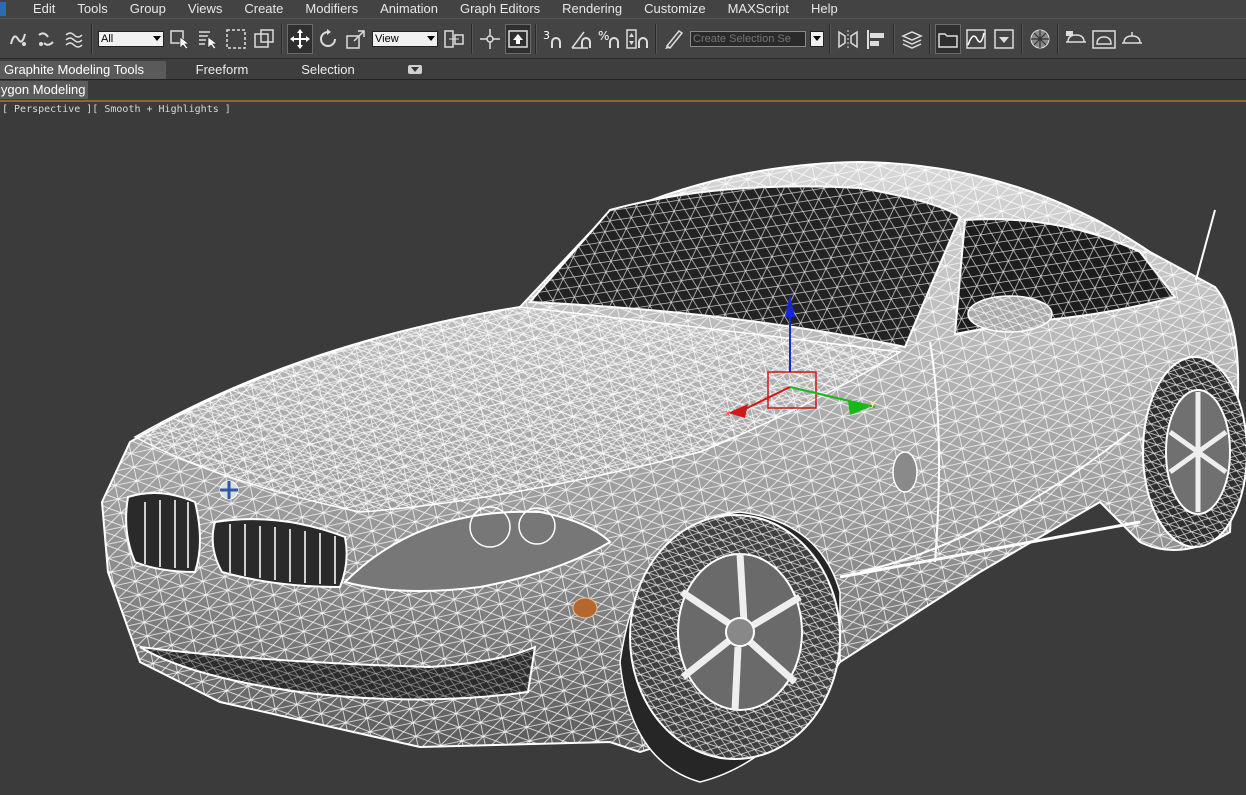  Describe the element at coordinates (674, 9) in the screenshot. I see `menu-customize: Customize` at that location.